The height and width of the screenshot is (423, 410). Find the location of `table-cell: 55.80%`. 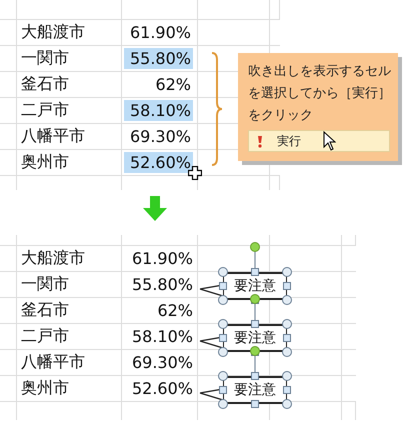

table-cell: 55.80% is located at coordinates (160, 285).